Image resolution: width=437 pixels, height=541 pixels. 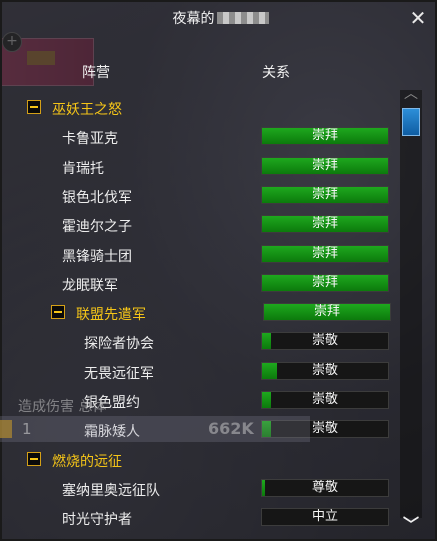 I want to click on reputation-bar: 尊敬, so click(x=325, y=488).